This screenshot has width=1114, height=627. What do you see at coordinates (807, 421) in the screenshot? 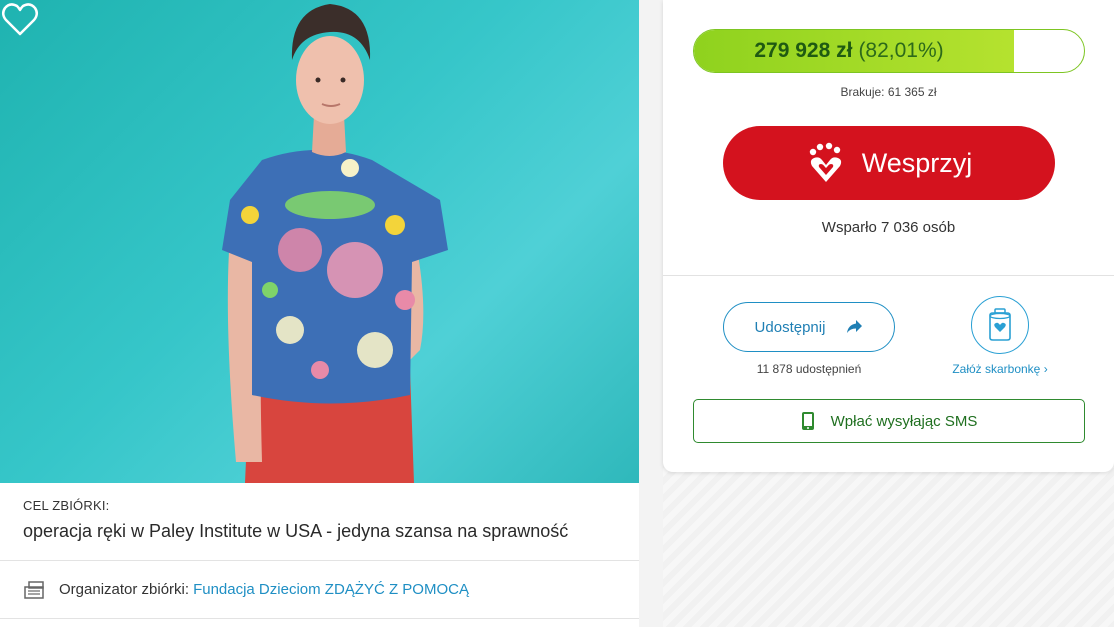
I see `phone-icon` at bounding box center [807, 421].